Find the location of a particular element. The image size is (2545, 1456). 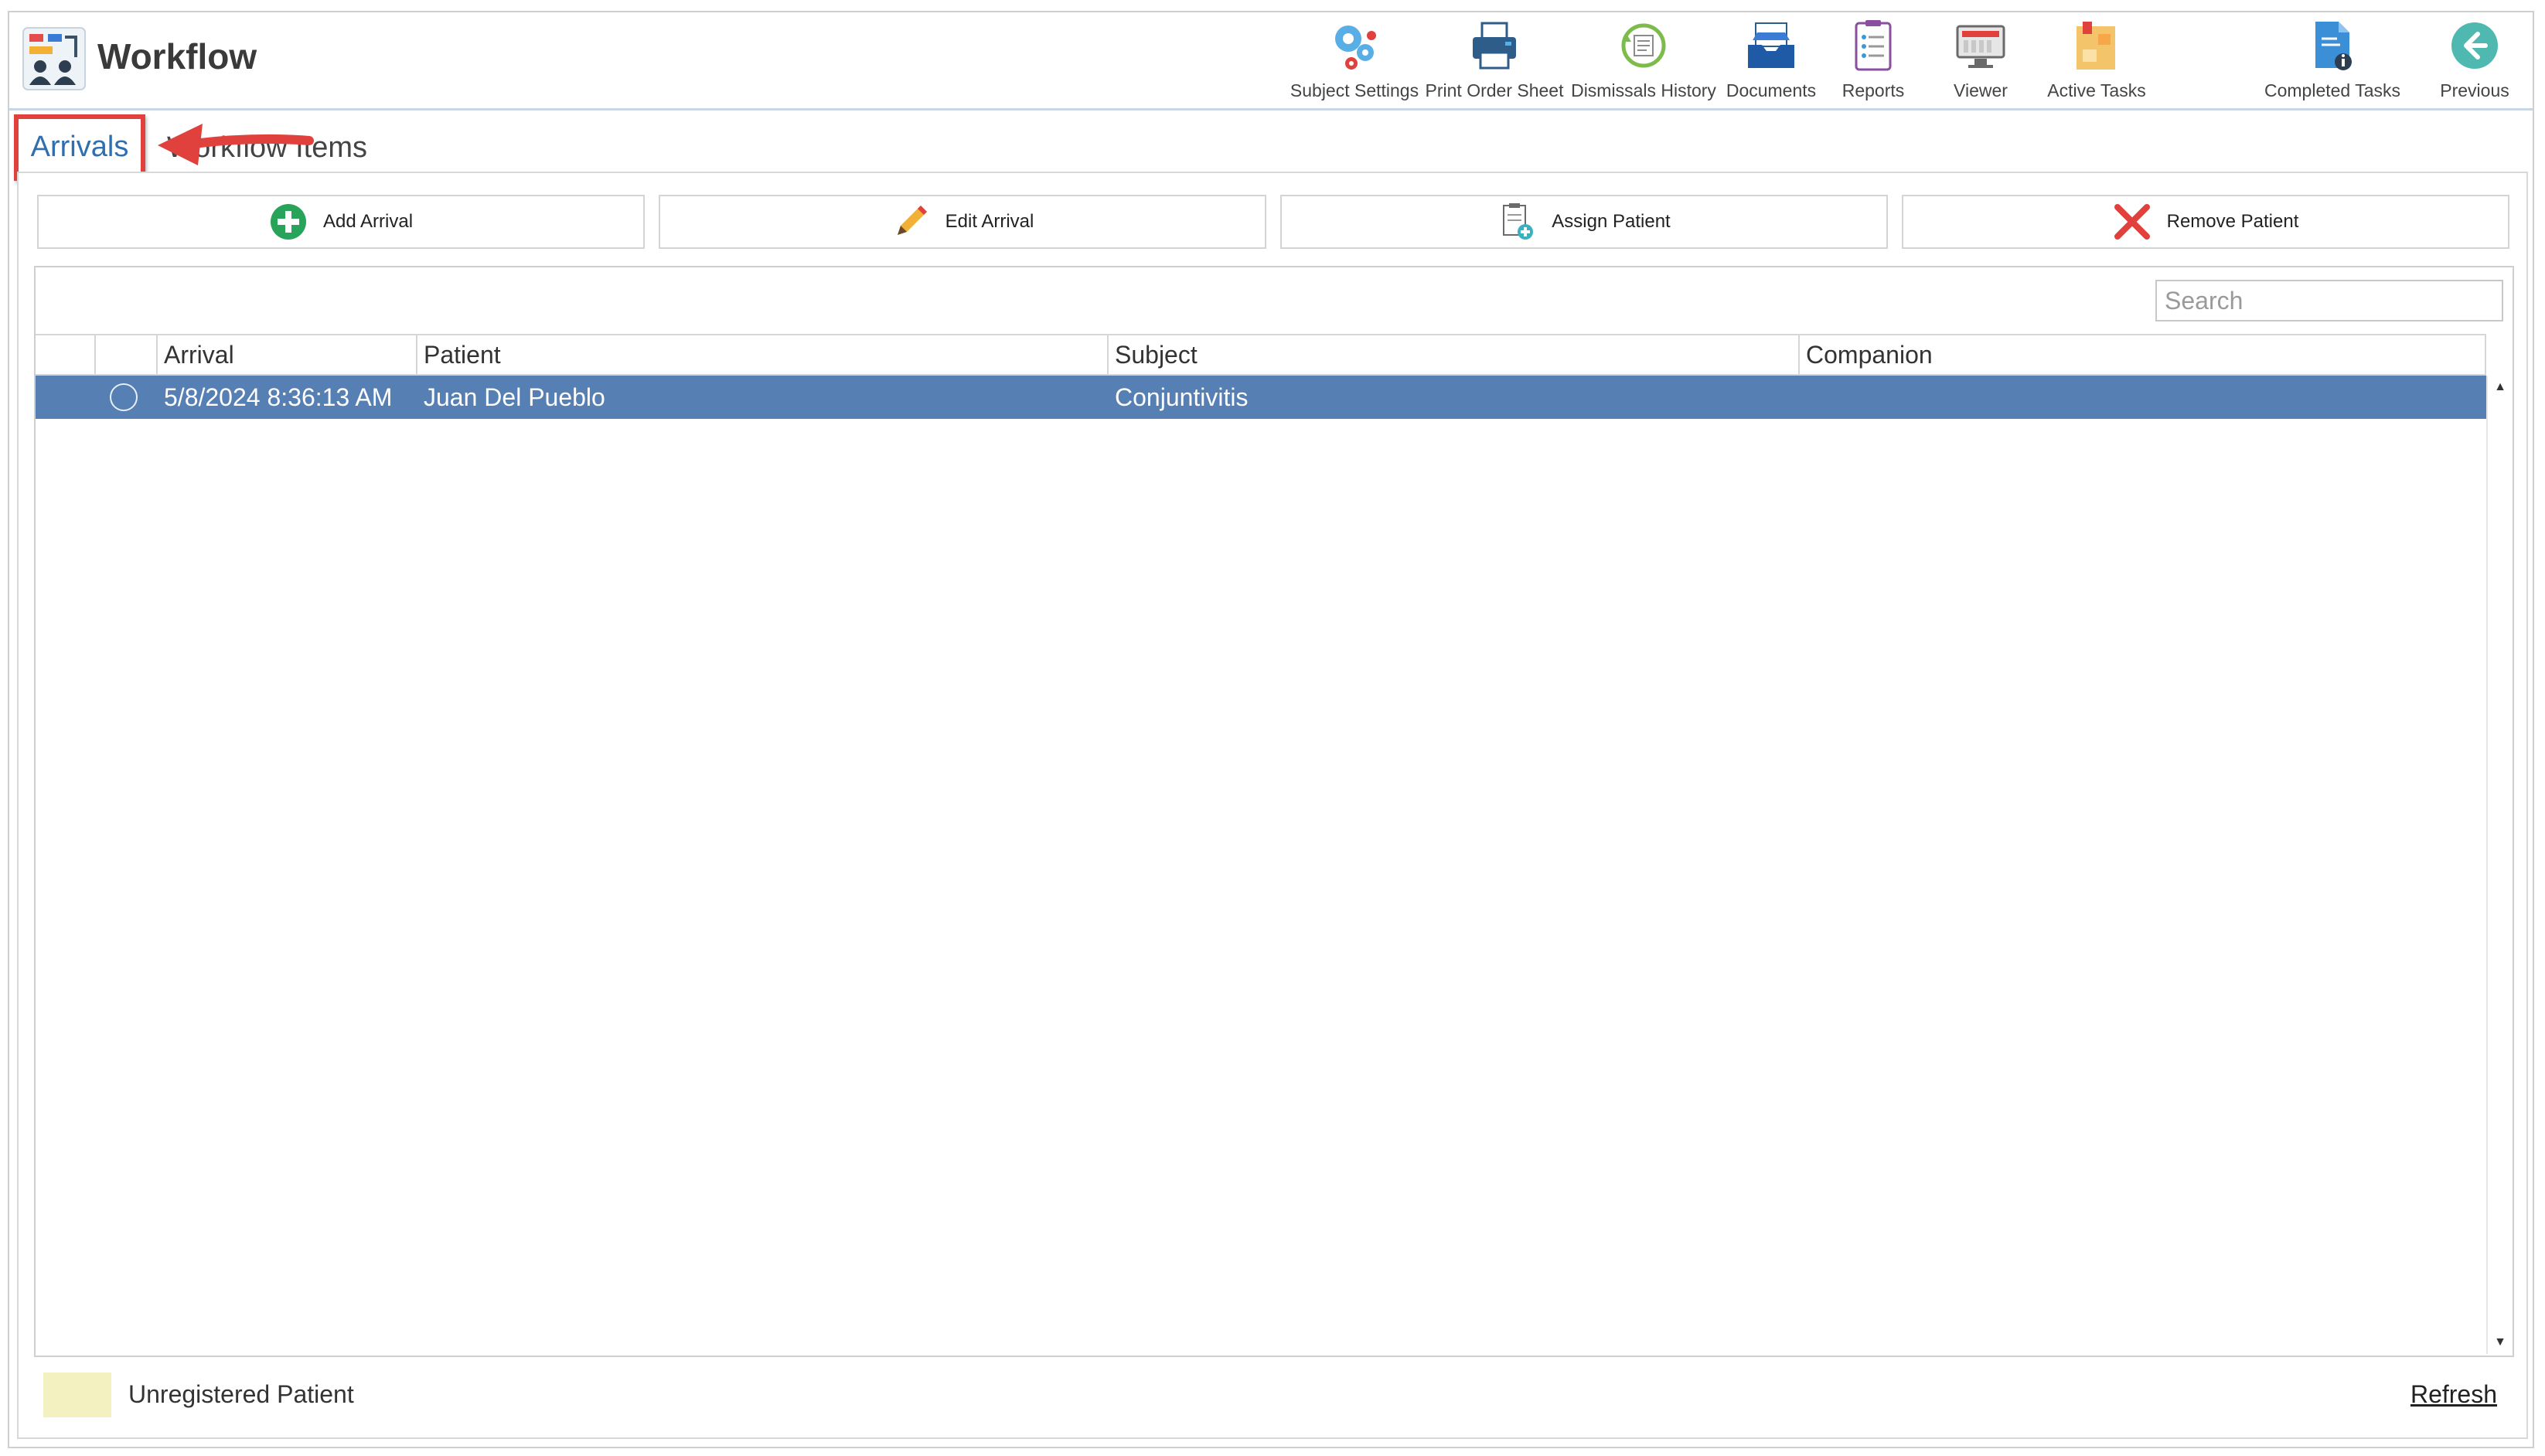

monitor-icon is located at coordinates (1980, 46).